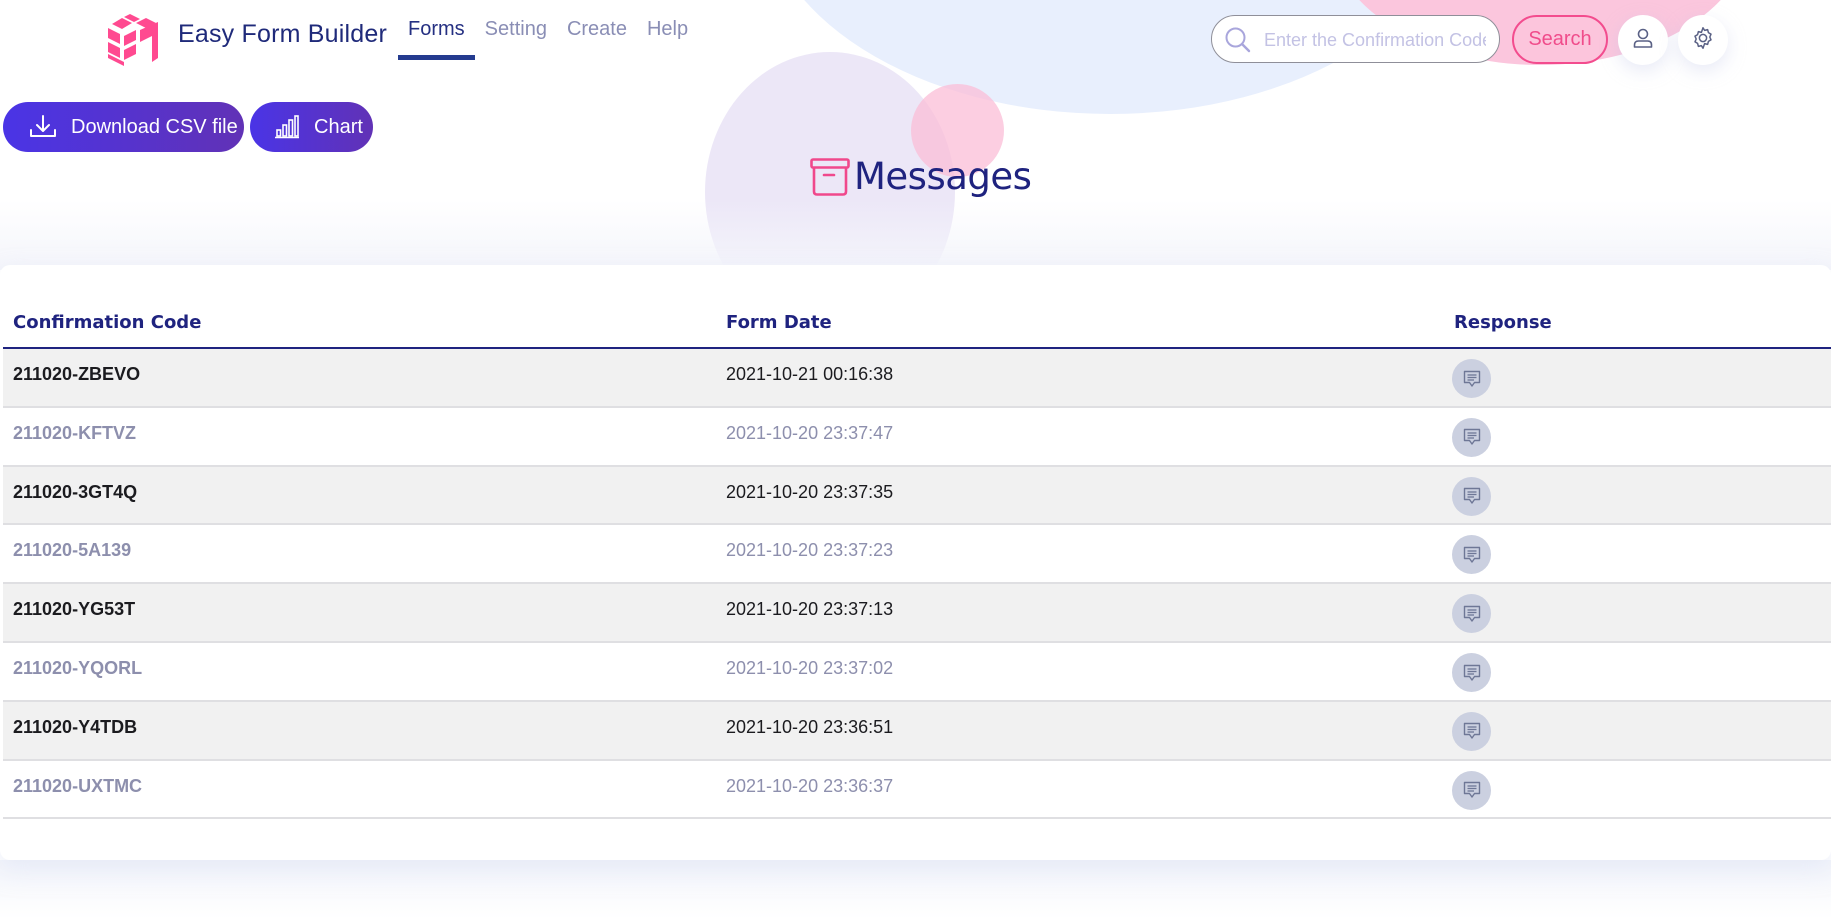  I want to click on table-header: Confirmation Code Form Date Response, so click(917, 307).